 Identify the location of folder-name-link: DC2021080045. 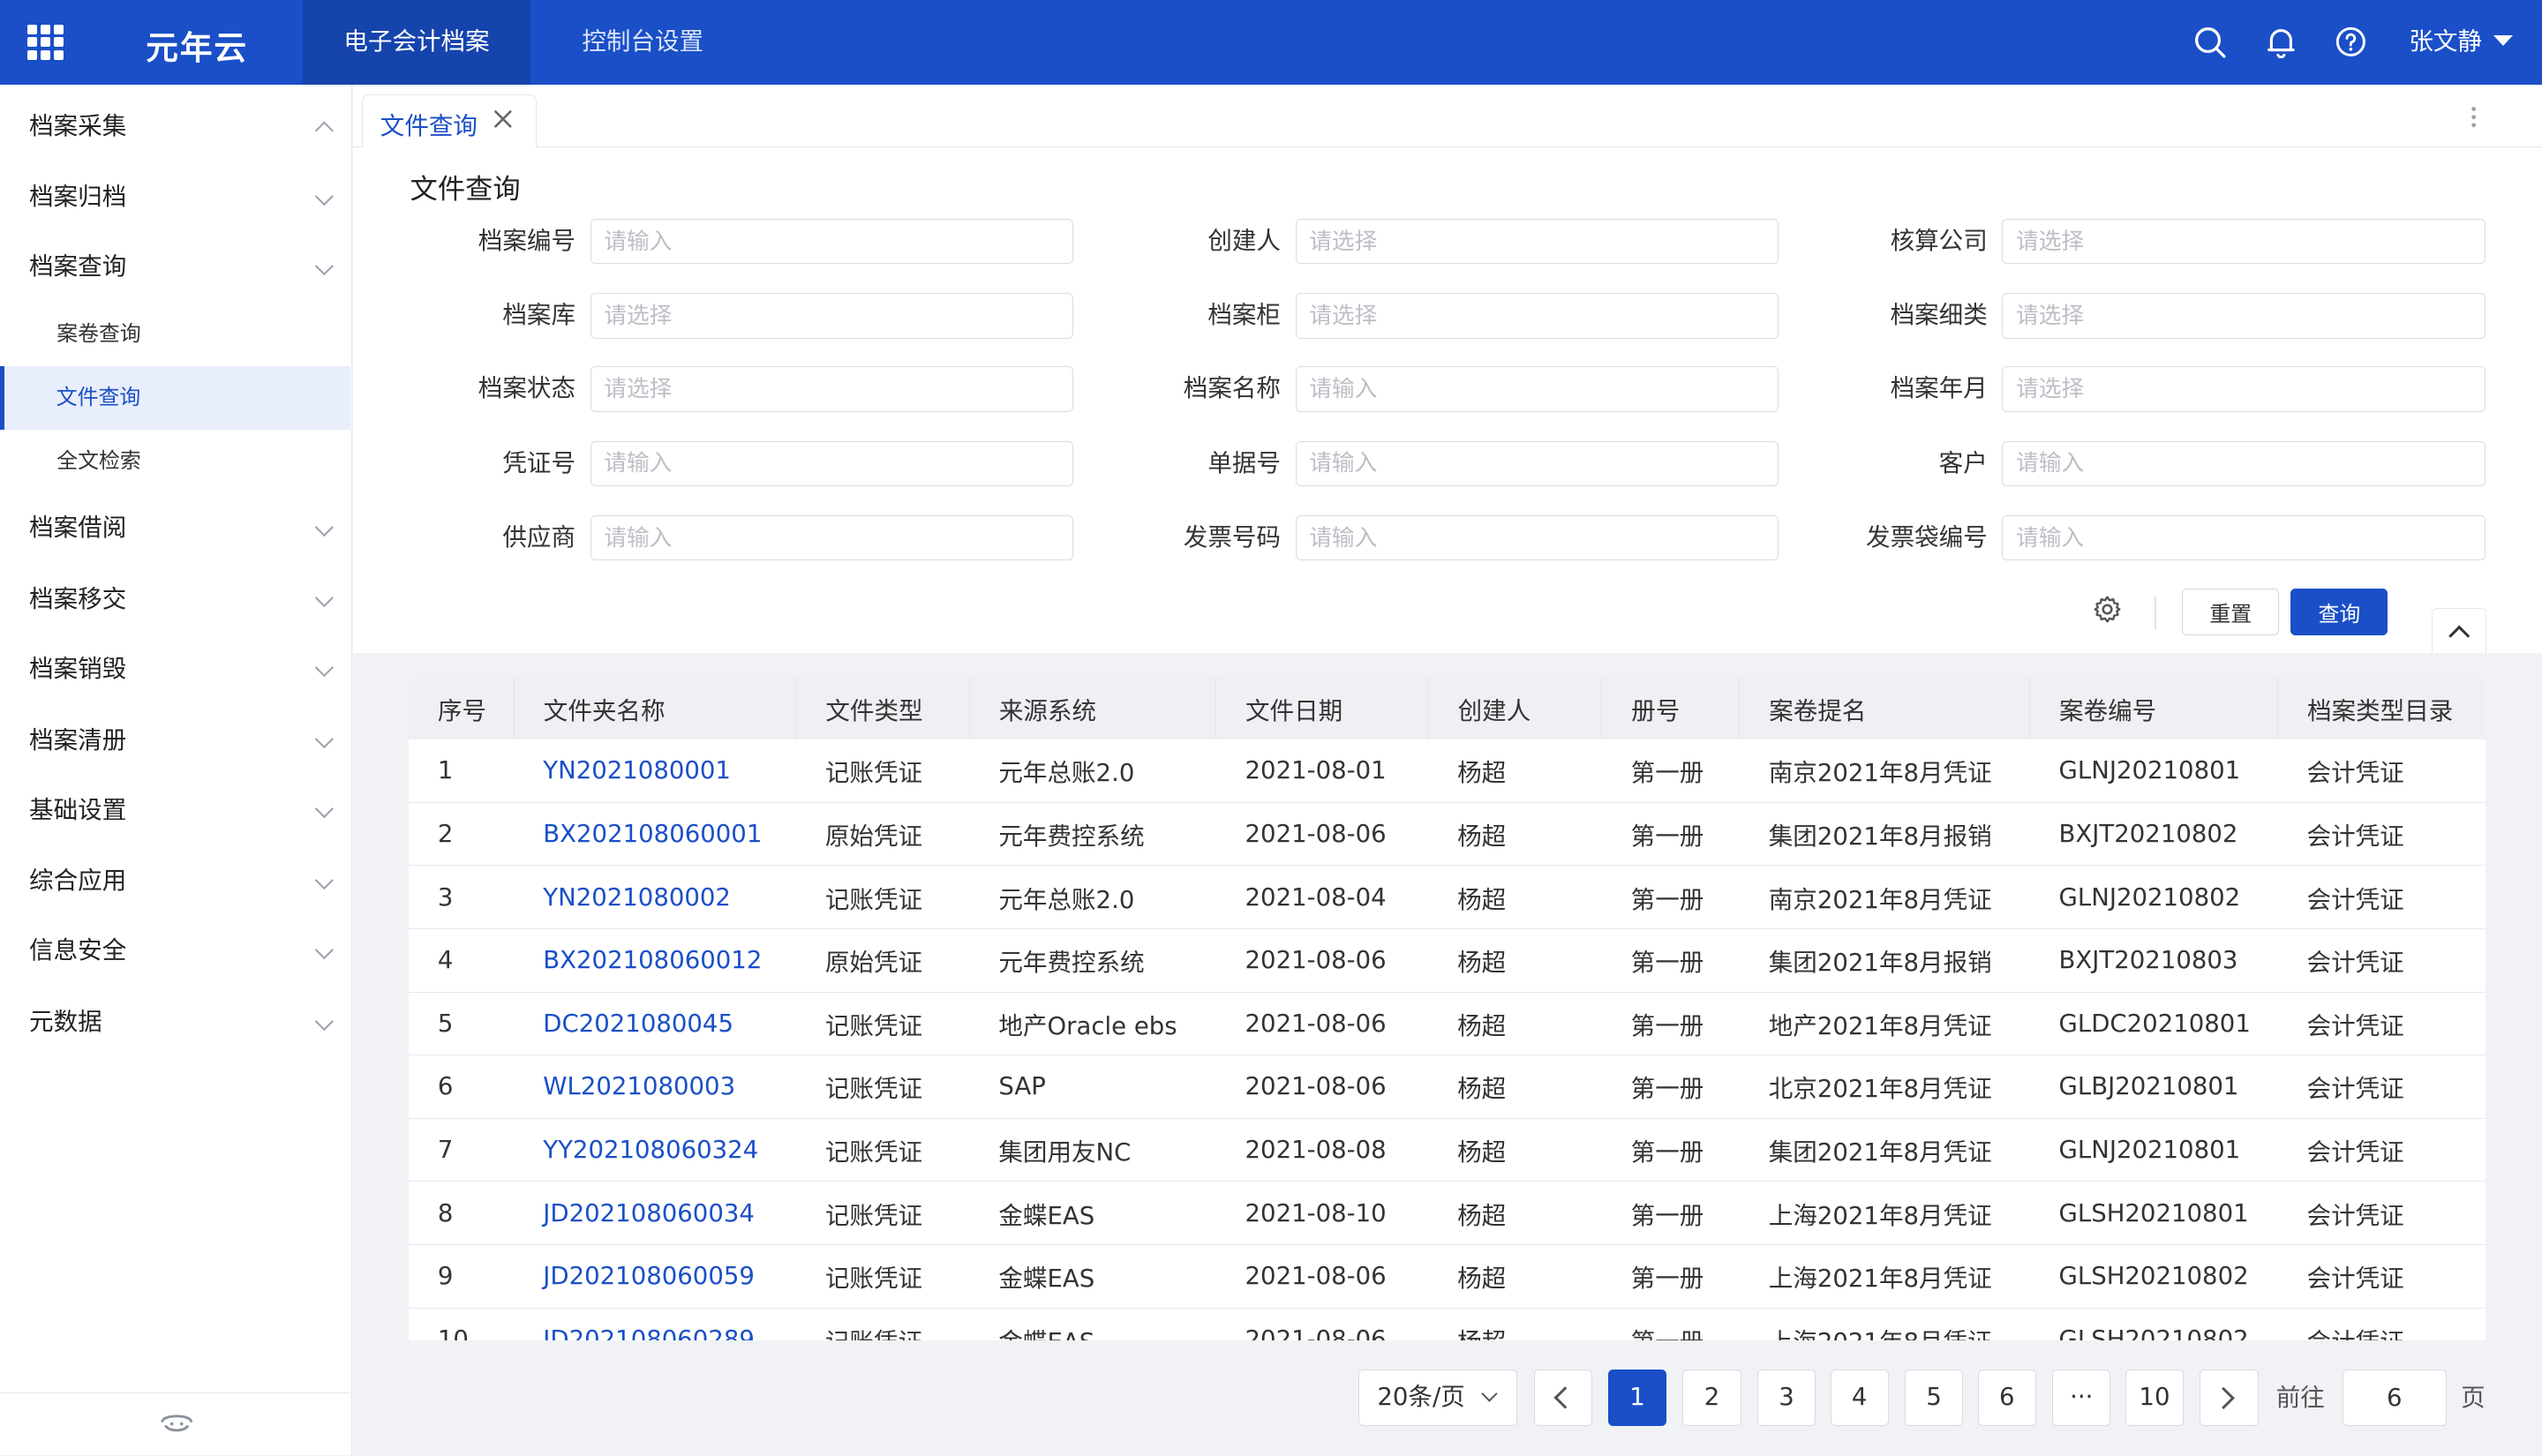
(655, 1024).